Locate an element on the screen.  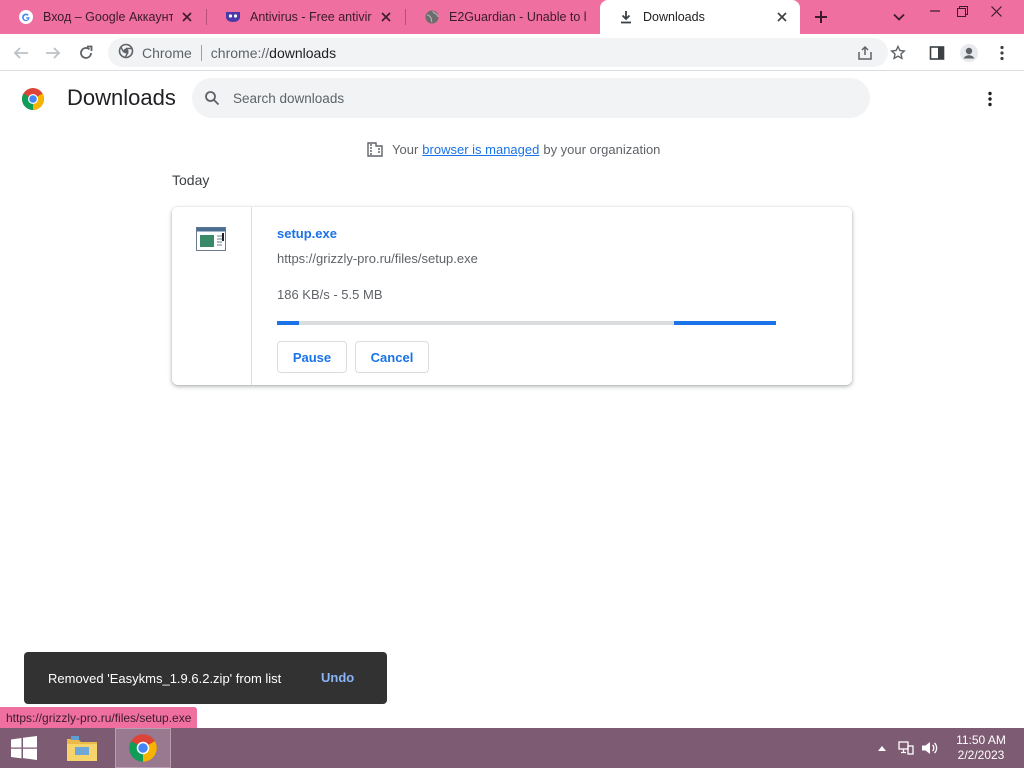
managed-link: browser is managed is located at coordinates (480, 149).